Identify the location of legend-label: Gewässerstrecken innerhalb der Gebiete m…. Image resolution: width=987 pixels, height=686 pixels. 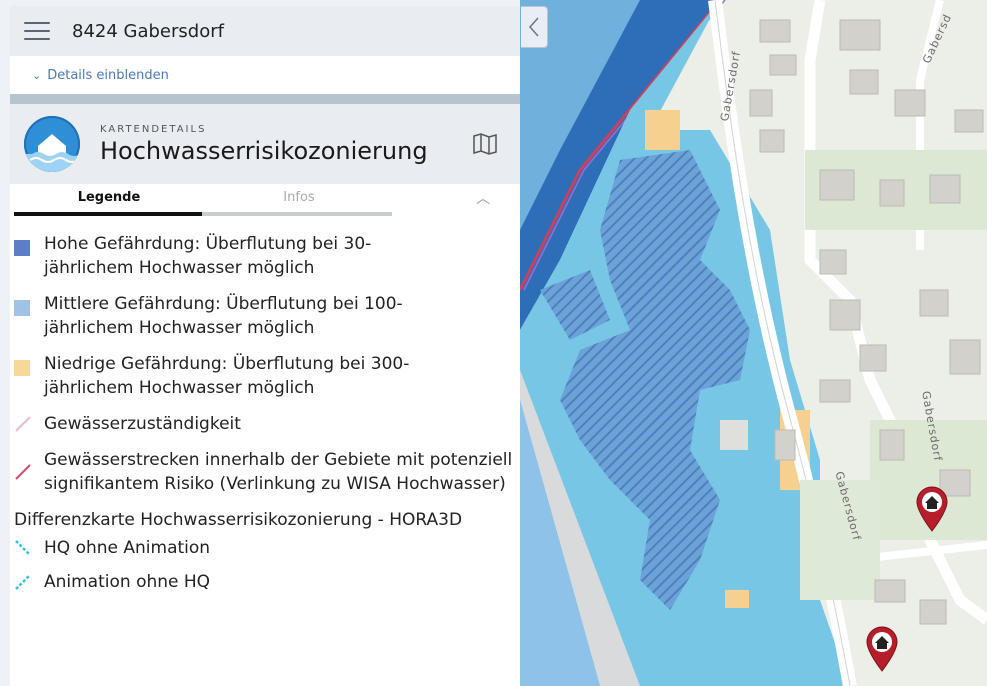
(278, 472).